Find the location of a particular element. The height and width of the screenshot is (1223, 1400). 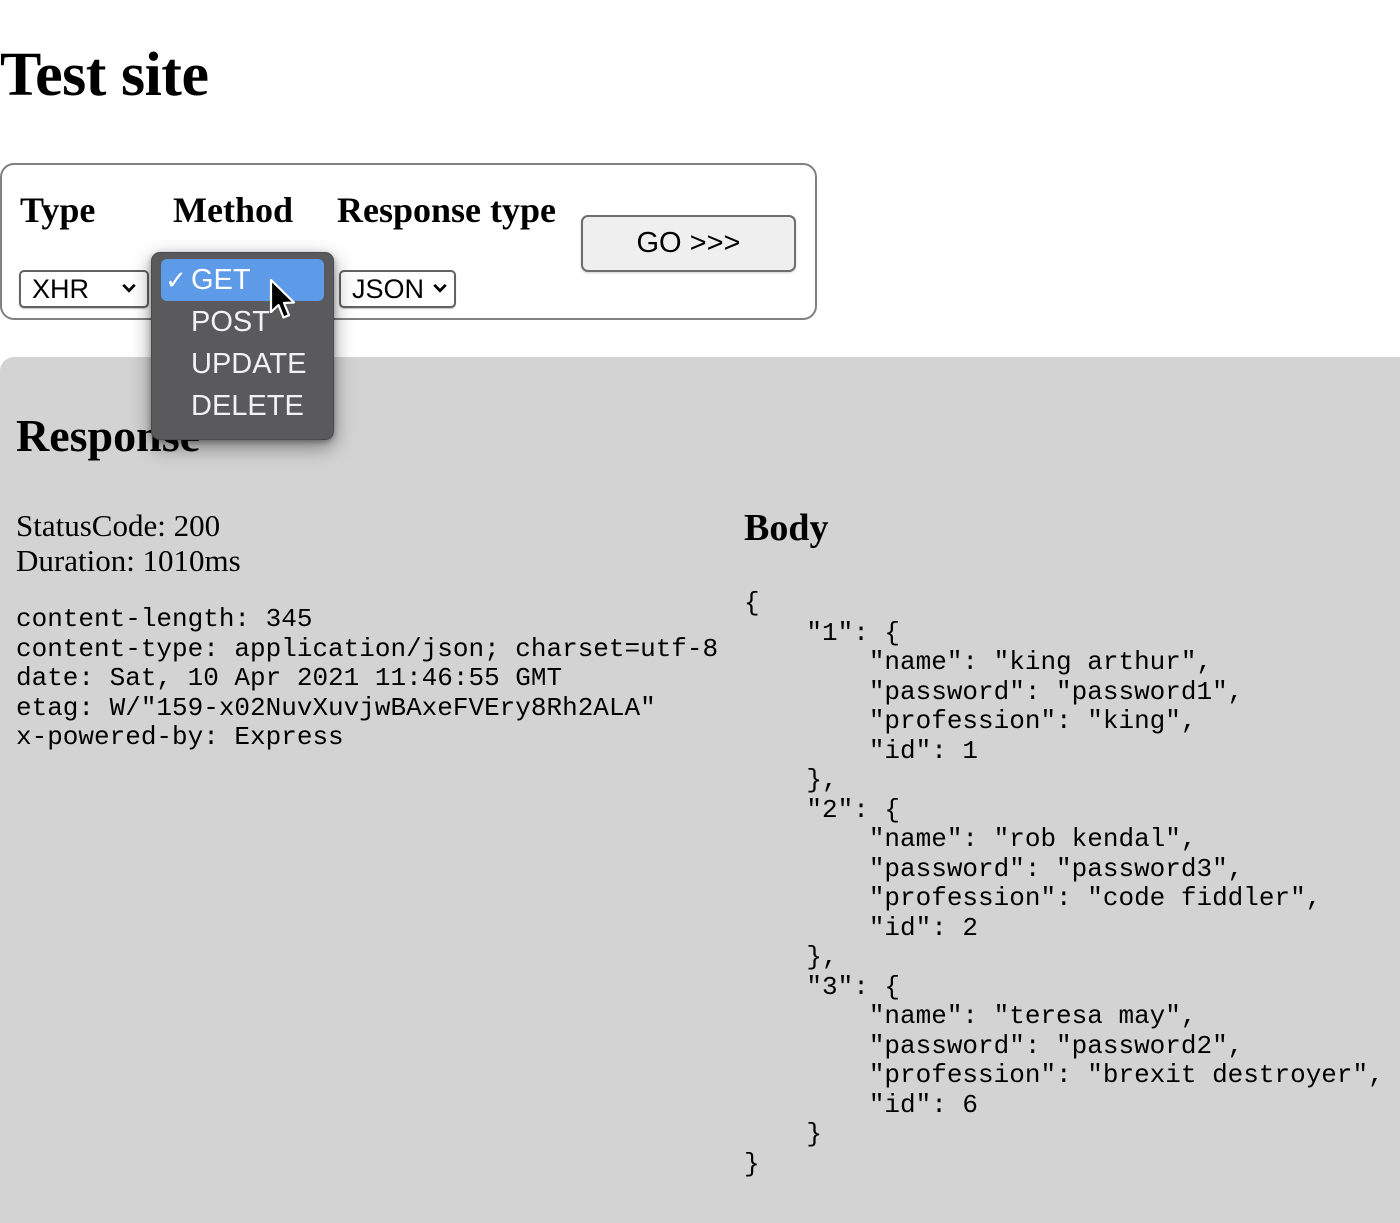

method-option-label: UPDATE is located at coordinates (249, 363).